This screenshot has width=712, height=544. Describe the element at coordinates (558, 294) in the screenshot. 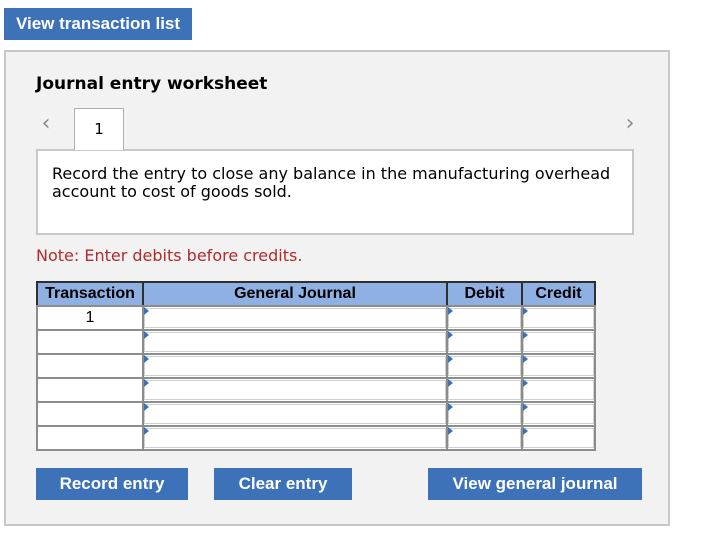

I see `column-header-credit: Credit` at that location.